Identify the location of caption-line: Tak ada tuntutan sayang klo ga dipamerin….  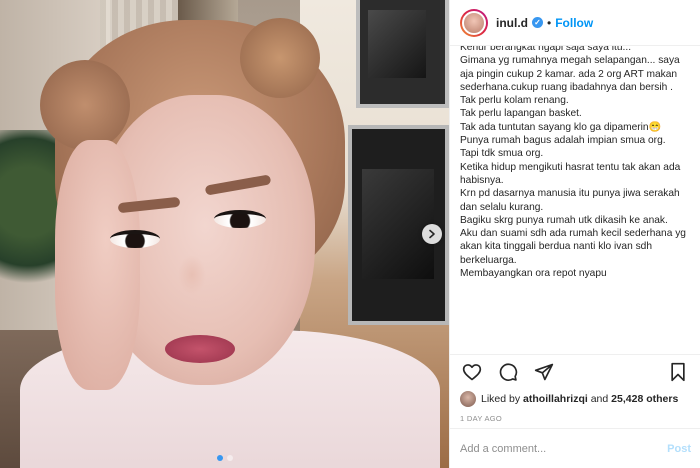
(561, 127).